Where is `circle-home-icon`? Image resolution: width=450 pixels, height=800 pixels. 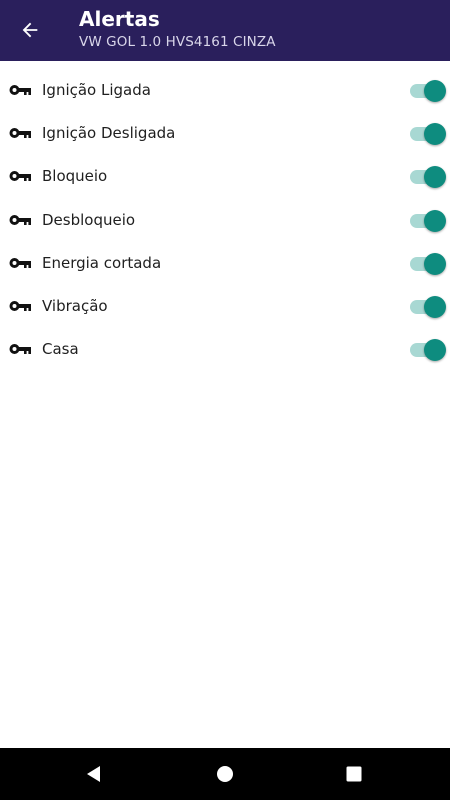
circle-home-icon is located at coordinates (225, 774).